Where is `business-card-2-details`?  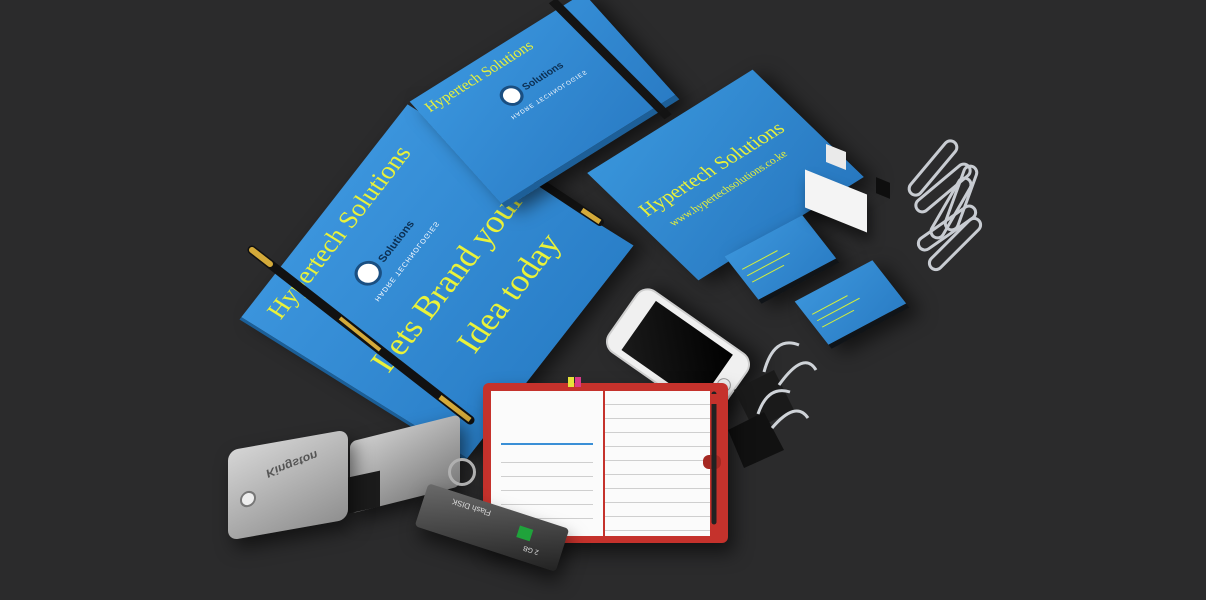
business-card-2-details is located at coordinates (842, 305).